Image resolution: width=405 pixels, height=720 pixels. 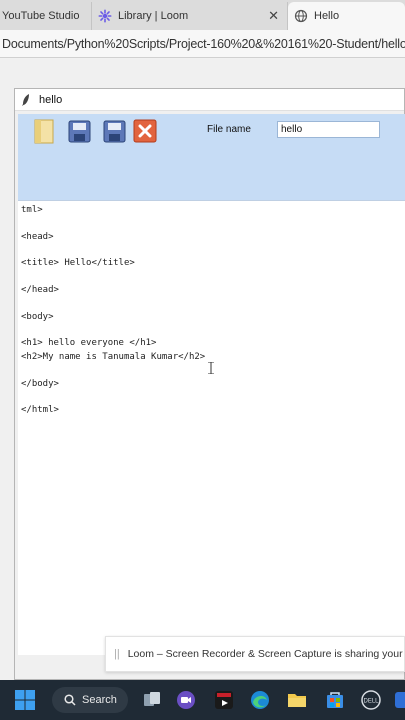 I want to click on video-app-icon, so click(x=224, y=700).